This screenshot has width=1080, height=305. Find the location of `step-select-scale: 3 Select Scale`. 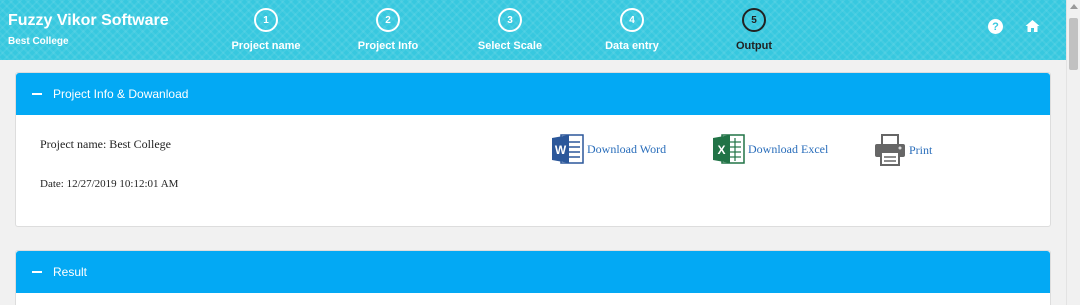

step-select-scale: 3 Select Scale is located at coordinates (510, 30).